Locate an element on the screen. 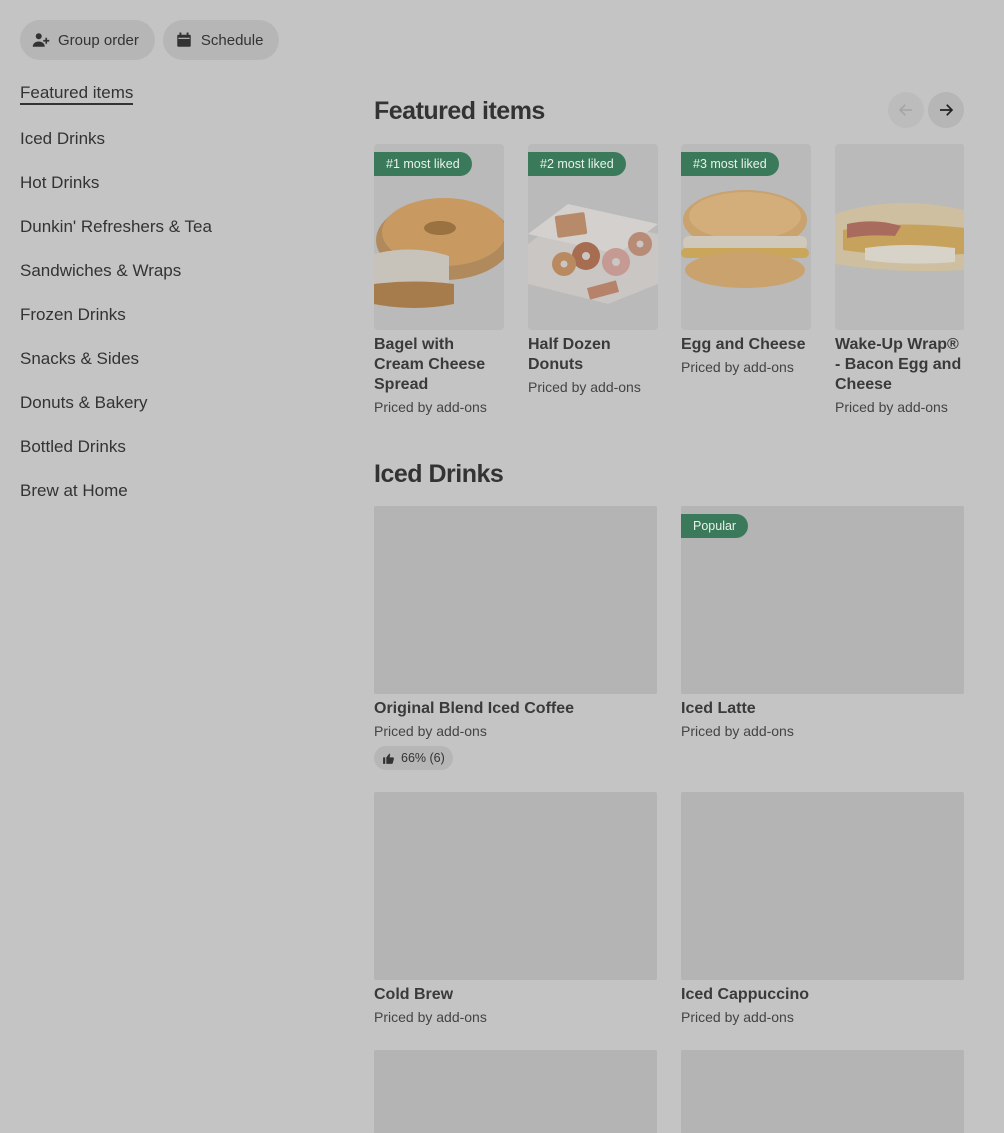 Image resolution: width=1004 pixels, height=1133 pixels. most-liked-badge: #1 most liked is located at coordinates (423, 164).